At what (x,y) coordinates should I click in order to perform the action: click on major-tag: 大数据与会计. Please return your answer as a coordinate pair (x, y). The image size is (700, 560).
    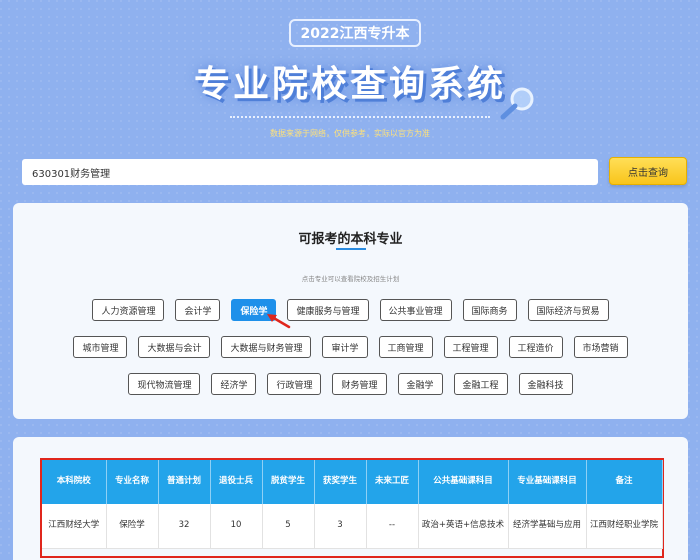
    Looking at the image, I should click on (174, 347).